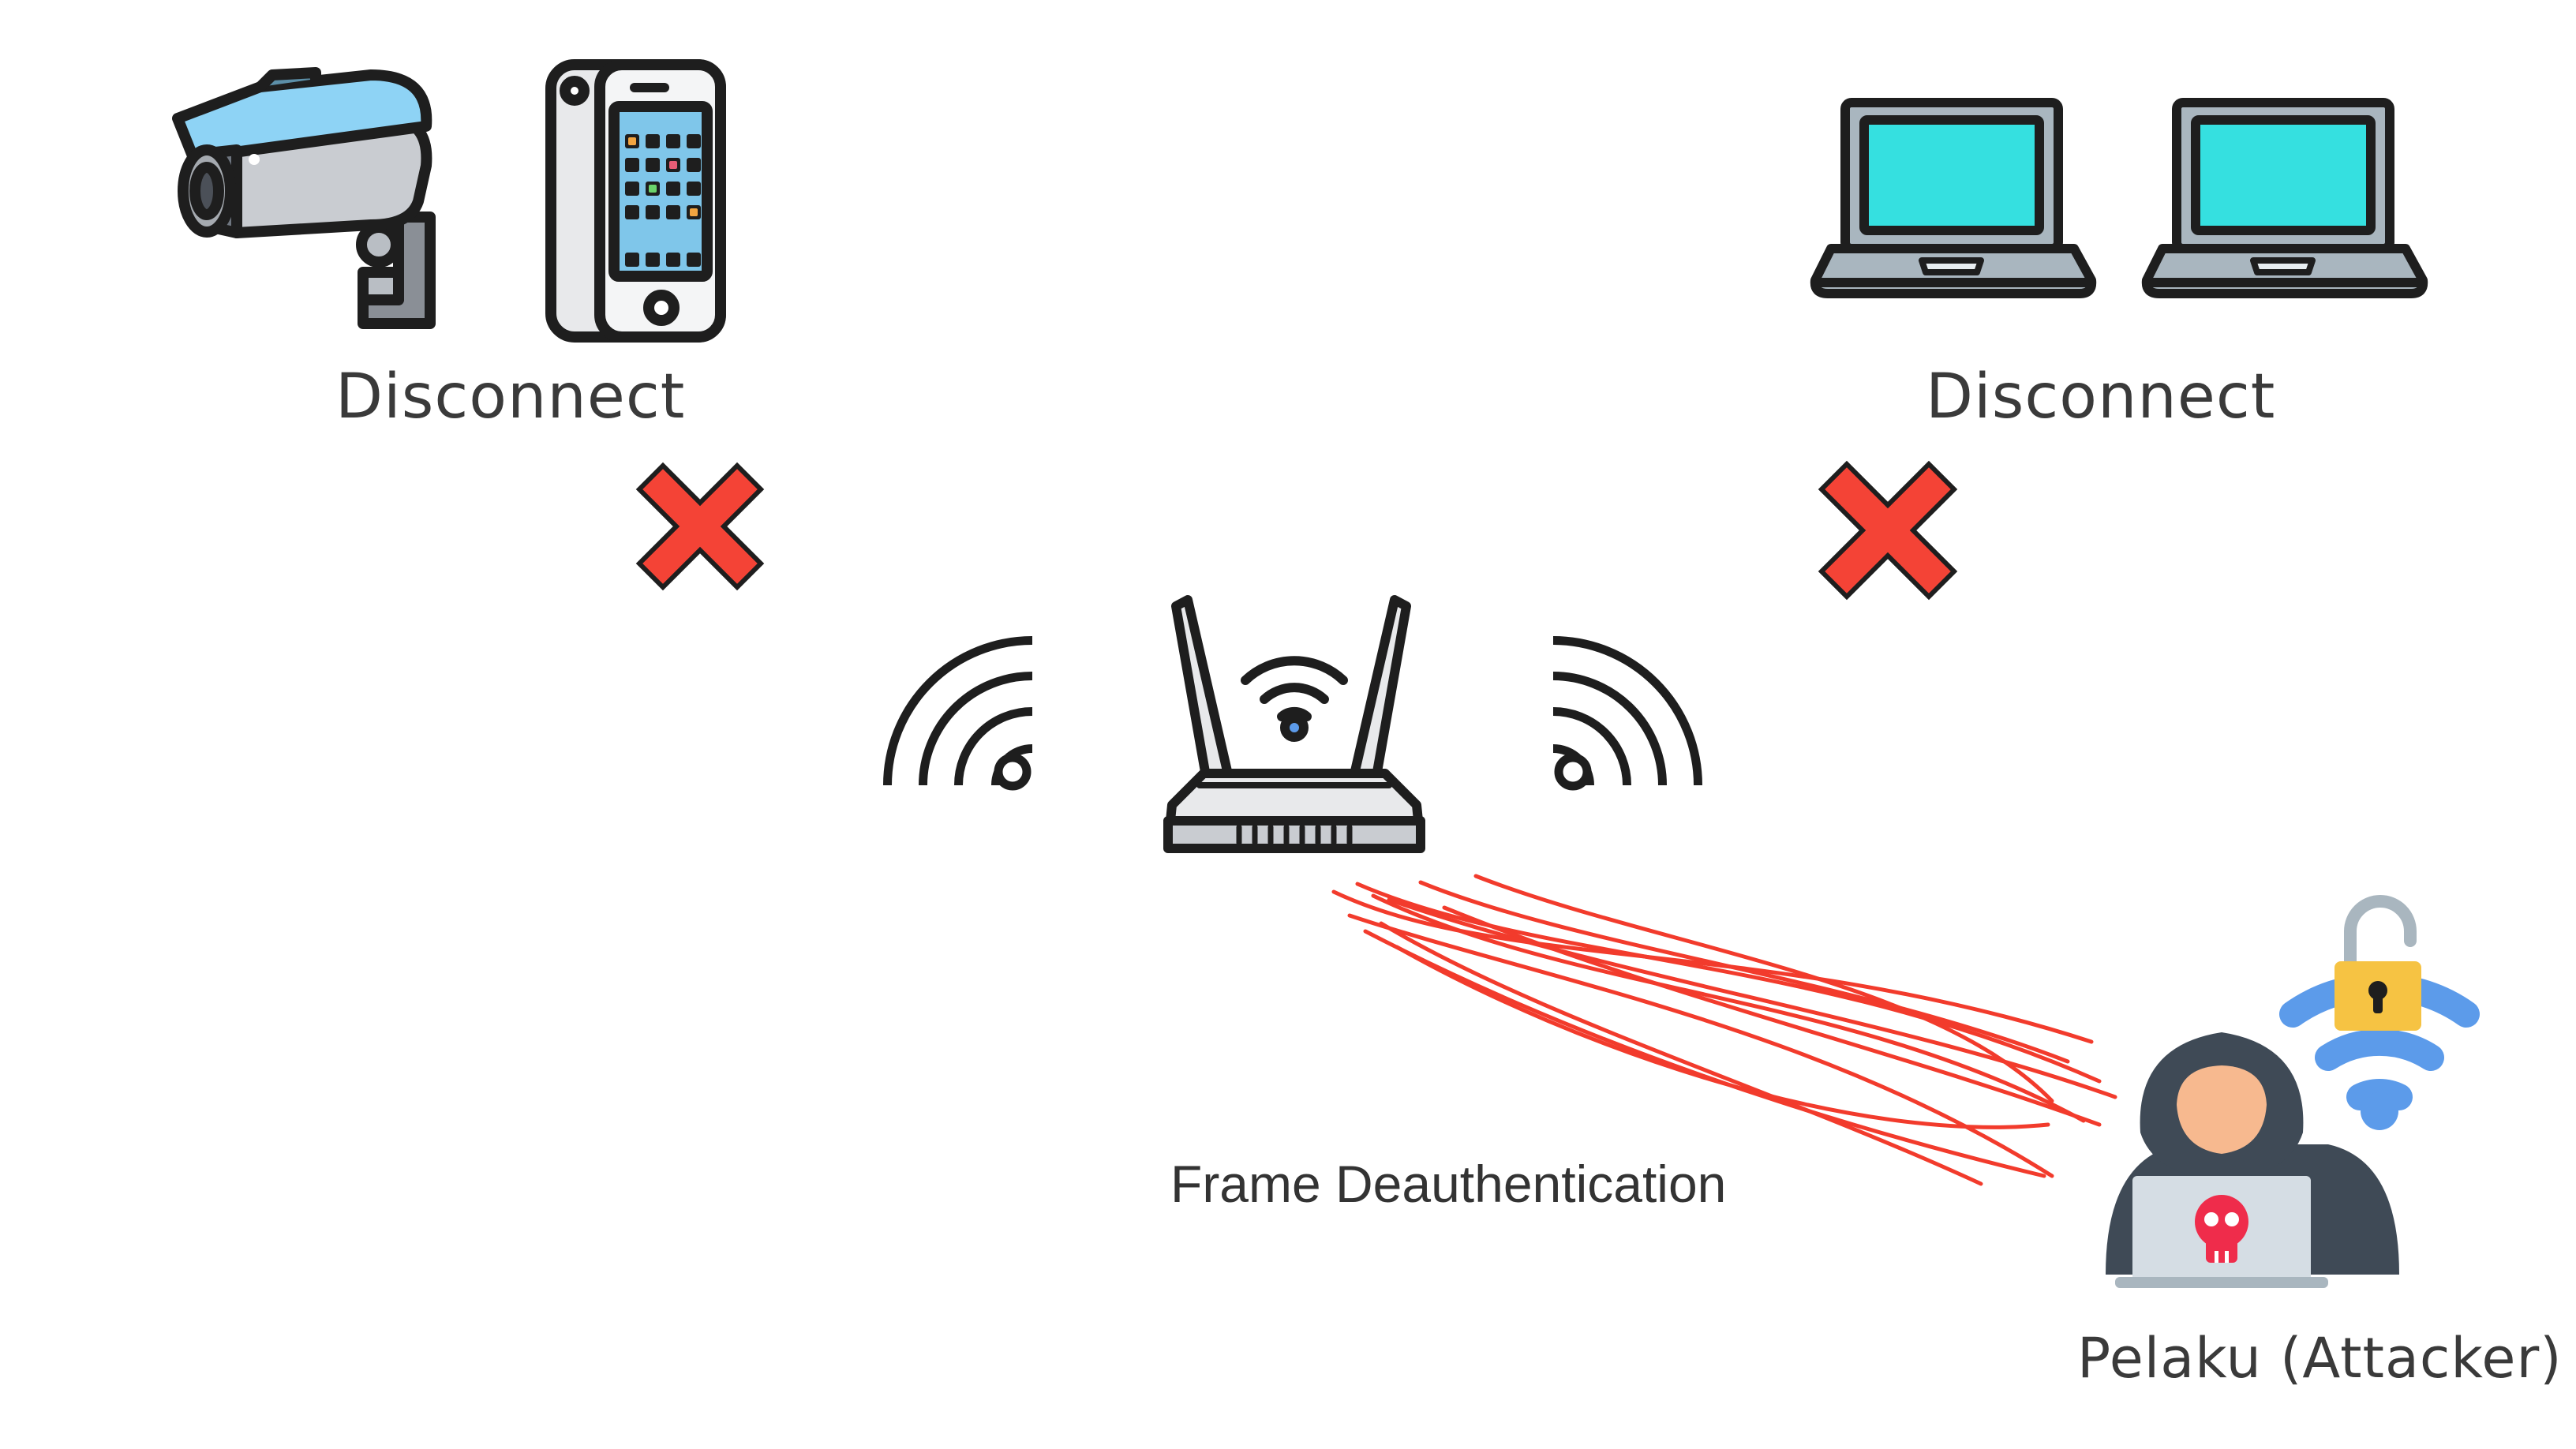  What do you see at coordinates (635, 201) in the screenshot?
I see `smartphone-icon` at bounding box center [635, 201].